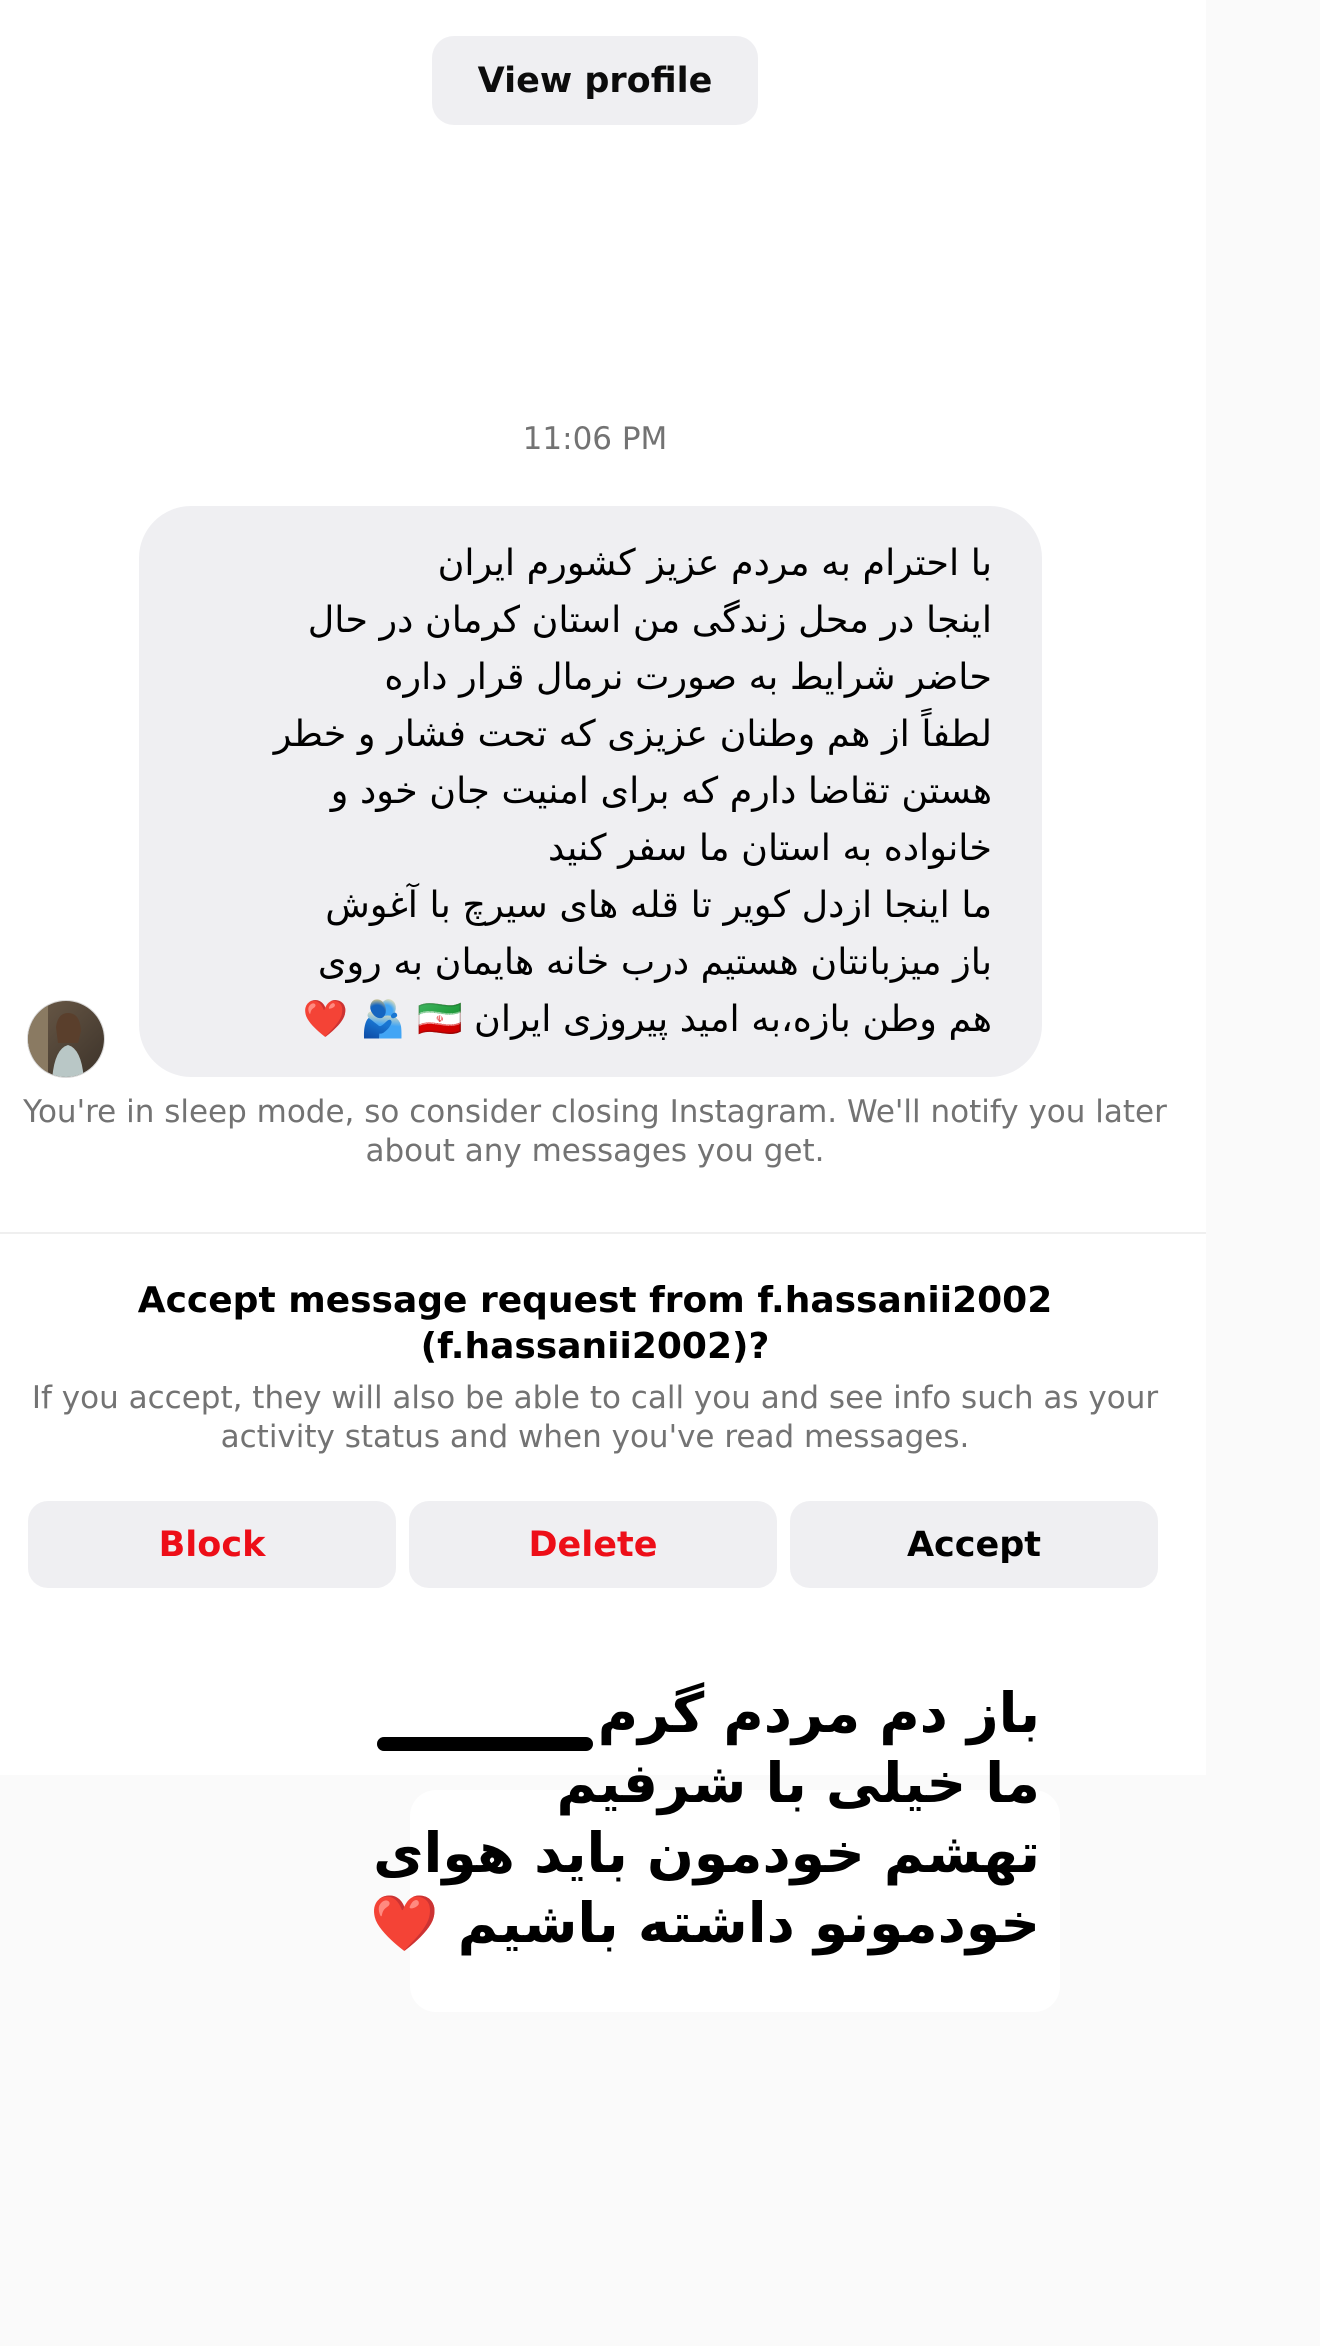 This screenshot has width=1320, height=2346. Describe the element at coordinates (705, 1923) in the screenshot. I see `caption-line: خودمونو داشته باشیم ❤️` at that location.